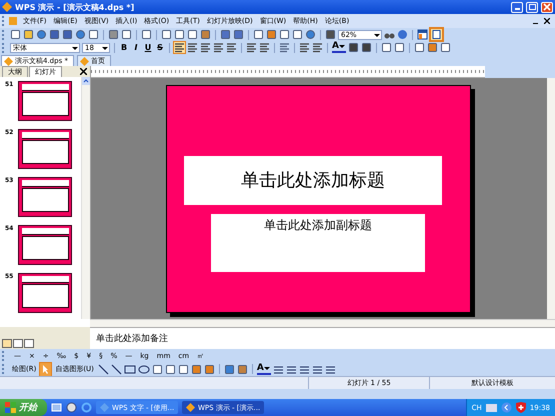 The width and height of the screenshot is (555, 416). I want to click on text-style-button: S, so click(160, 47).